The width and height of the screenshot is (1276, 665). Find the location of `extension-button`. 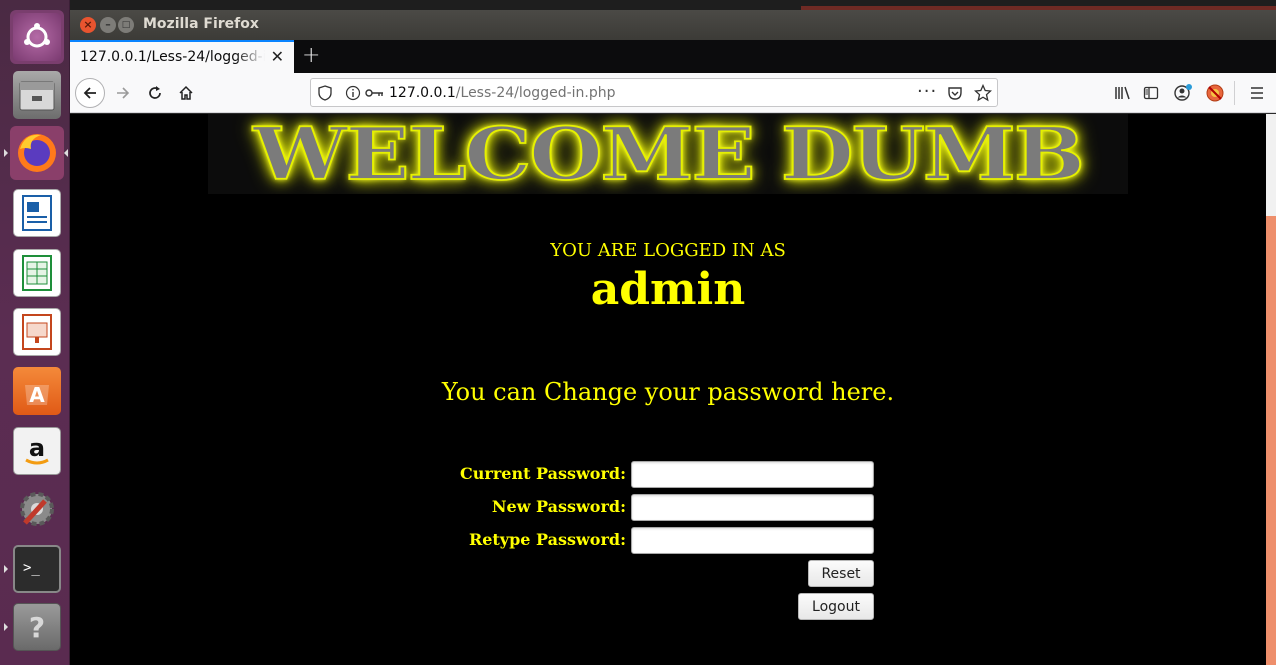

extension-button is located at coordinates (1215, 93).